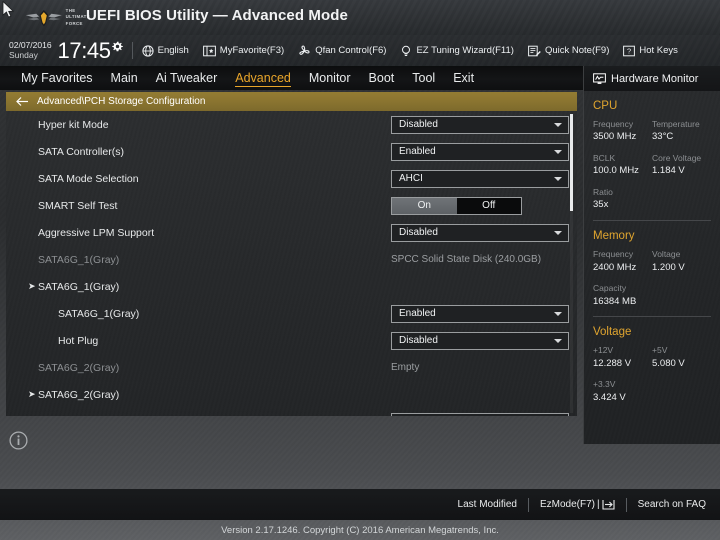  Describe the element at coordinates (571, 263) in the screenshot. I see `settings-scrollbar` at that location.